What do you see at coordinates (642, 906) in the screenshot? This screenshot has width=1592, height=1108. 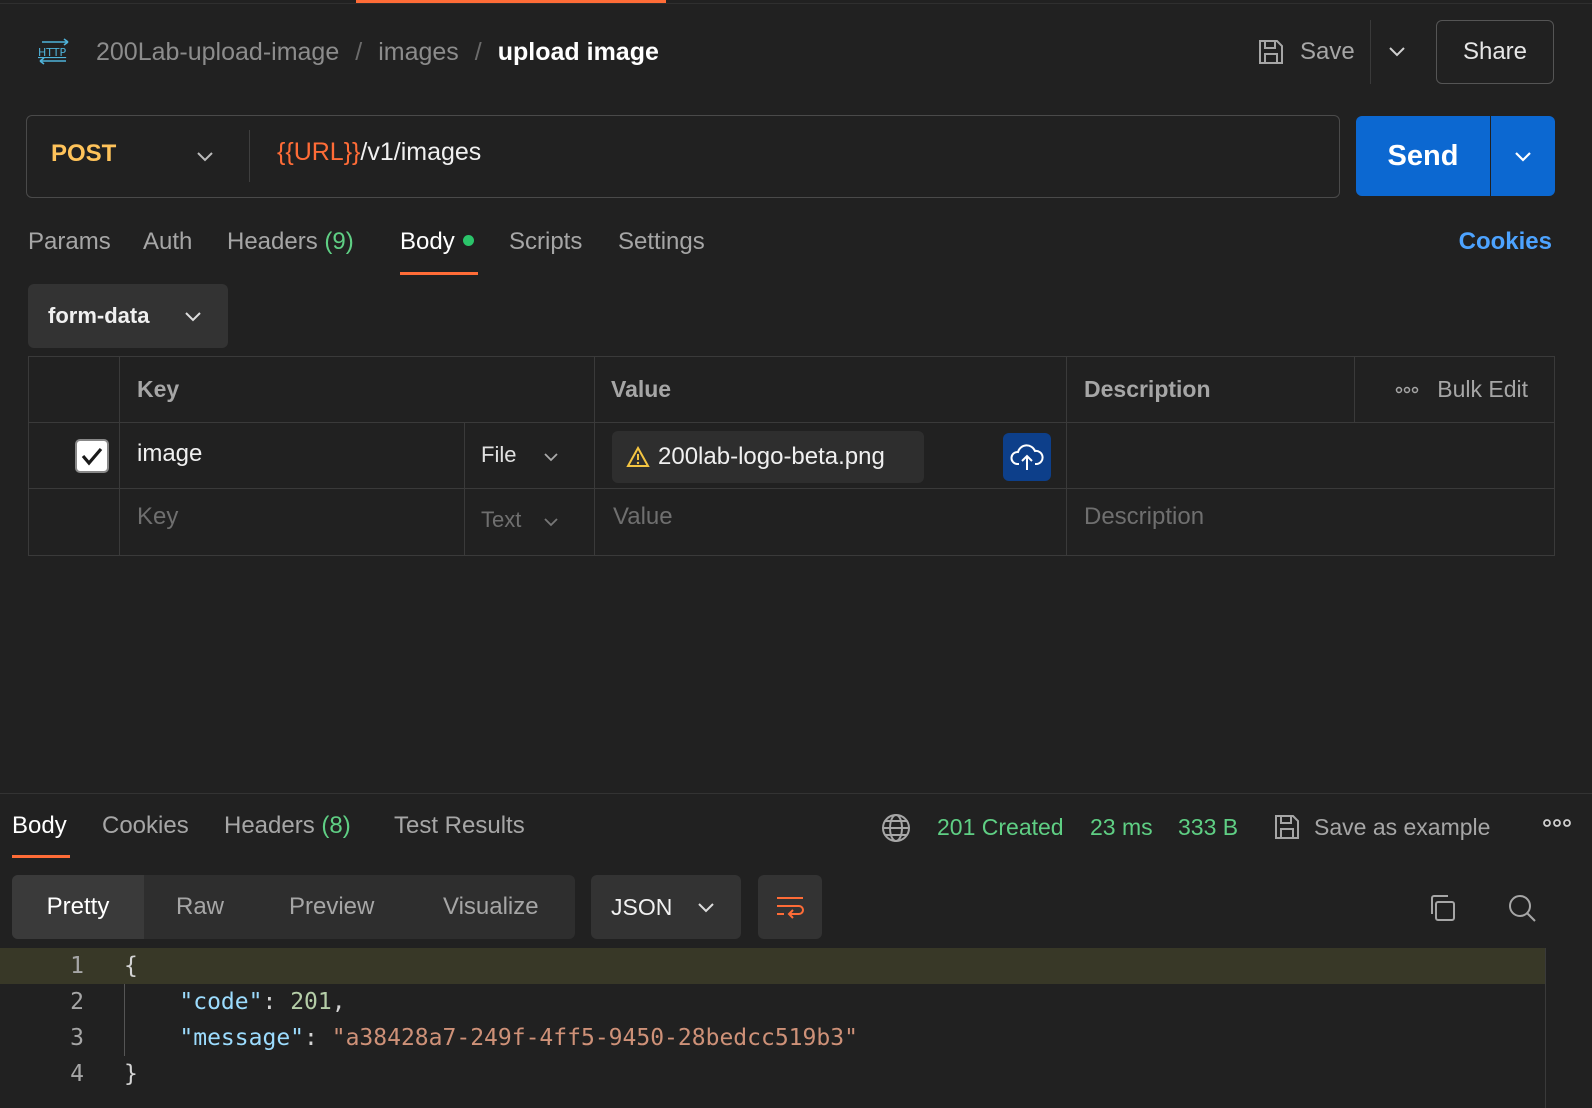 I see `format-label: JSON` at bounding box center [642, 906].